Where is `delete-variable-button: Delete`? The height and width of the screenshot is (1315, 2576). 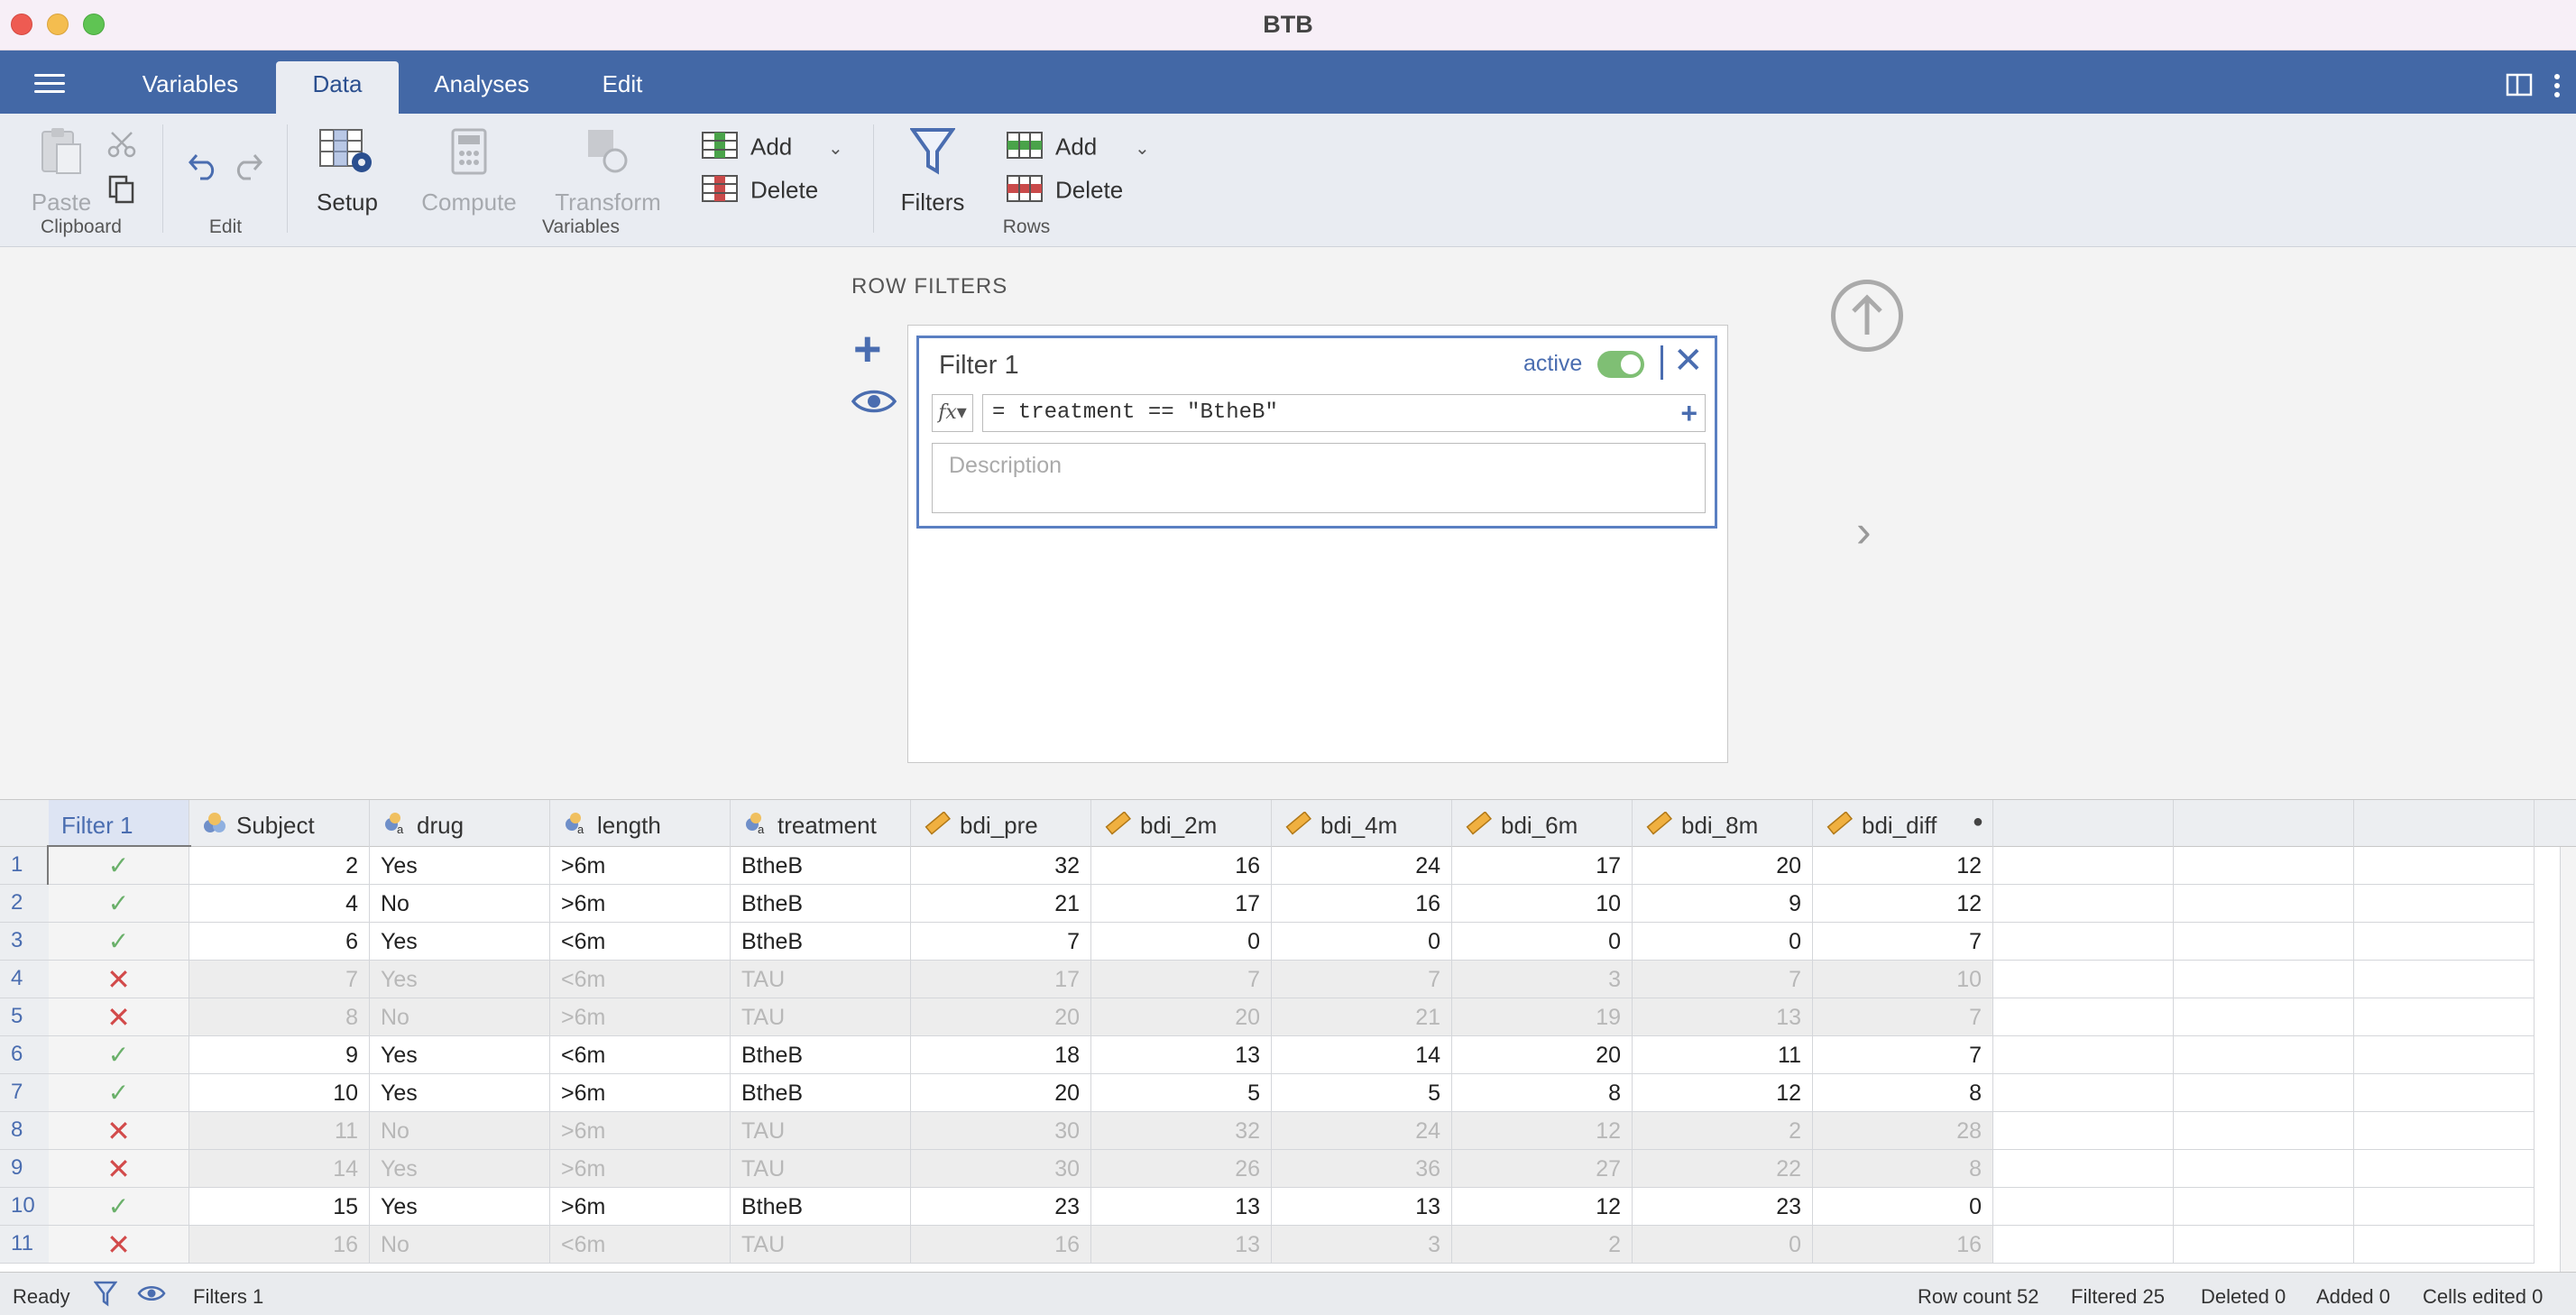
delete-variable-button: Delete is located at coordinates (760, 191).